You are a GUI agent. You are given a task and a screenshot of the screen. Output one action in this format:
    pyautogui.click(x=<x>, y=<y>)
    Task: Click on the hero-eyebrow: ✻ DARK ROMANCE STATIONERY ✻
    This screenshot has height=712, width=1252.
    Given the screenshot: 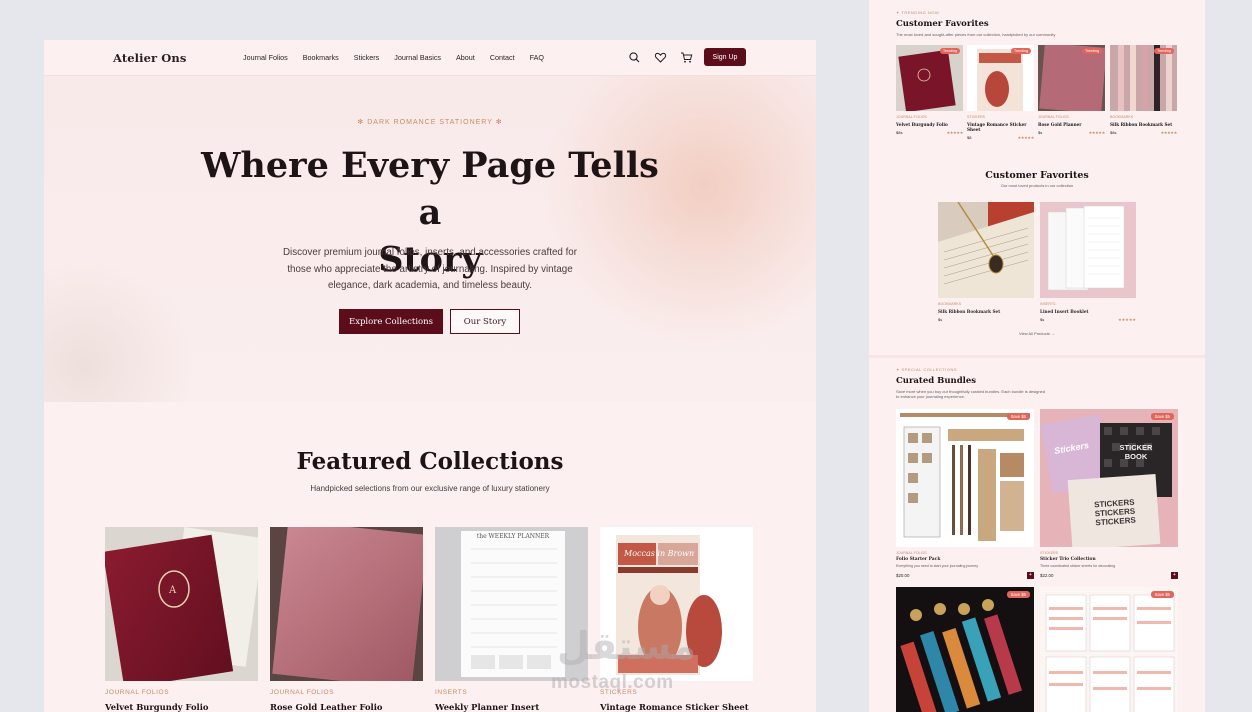 What is the action you would take?
    pyautogui.click(x=430, y=122)
    